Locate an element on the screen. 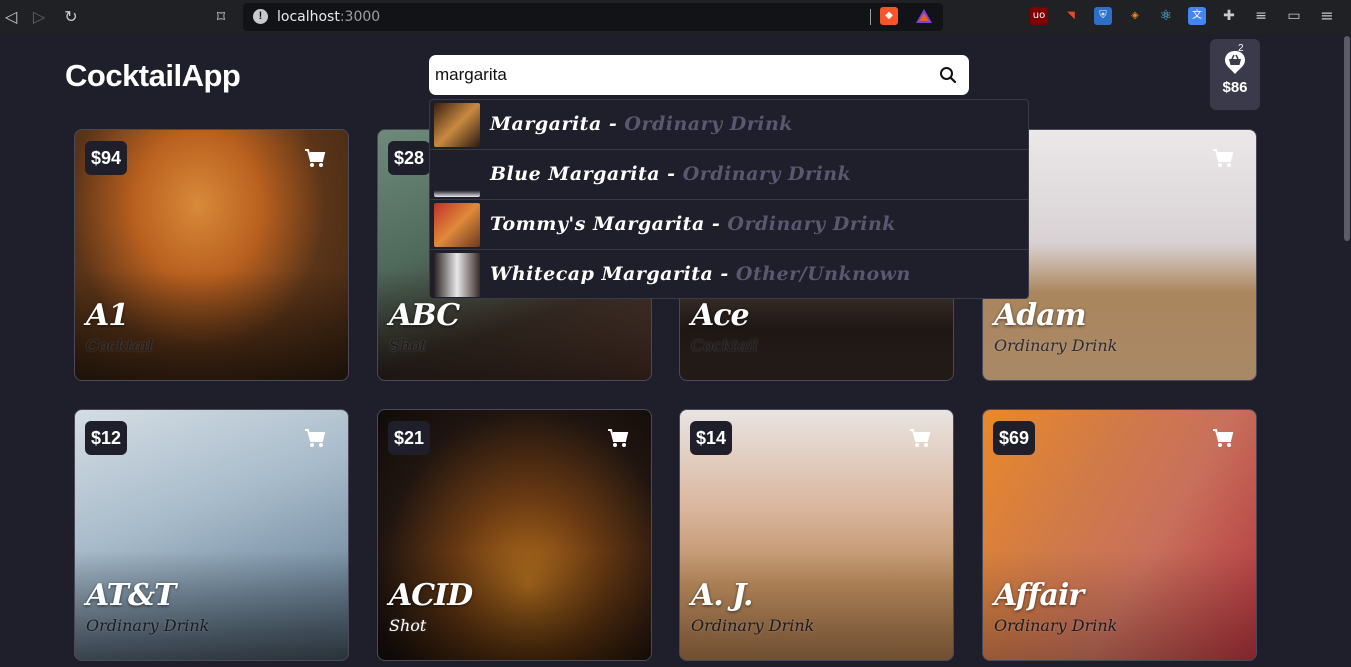 The height and width of the screenshot is (667, 1351). basket-icon is located at coordinates (1235, 62).